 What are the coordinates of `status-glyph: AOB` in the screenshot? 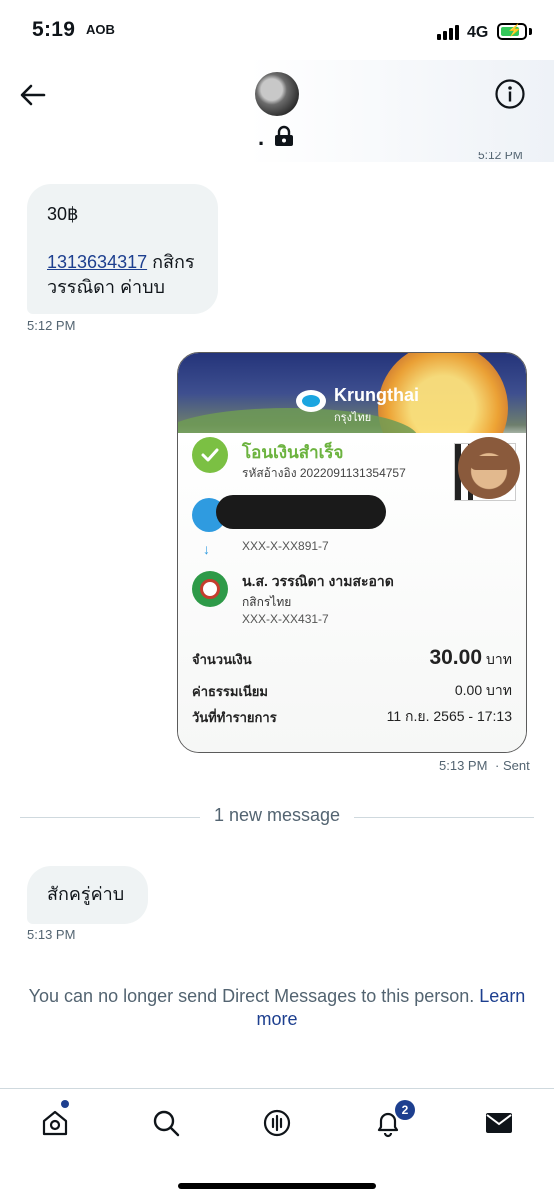 It's located at (100, 29).